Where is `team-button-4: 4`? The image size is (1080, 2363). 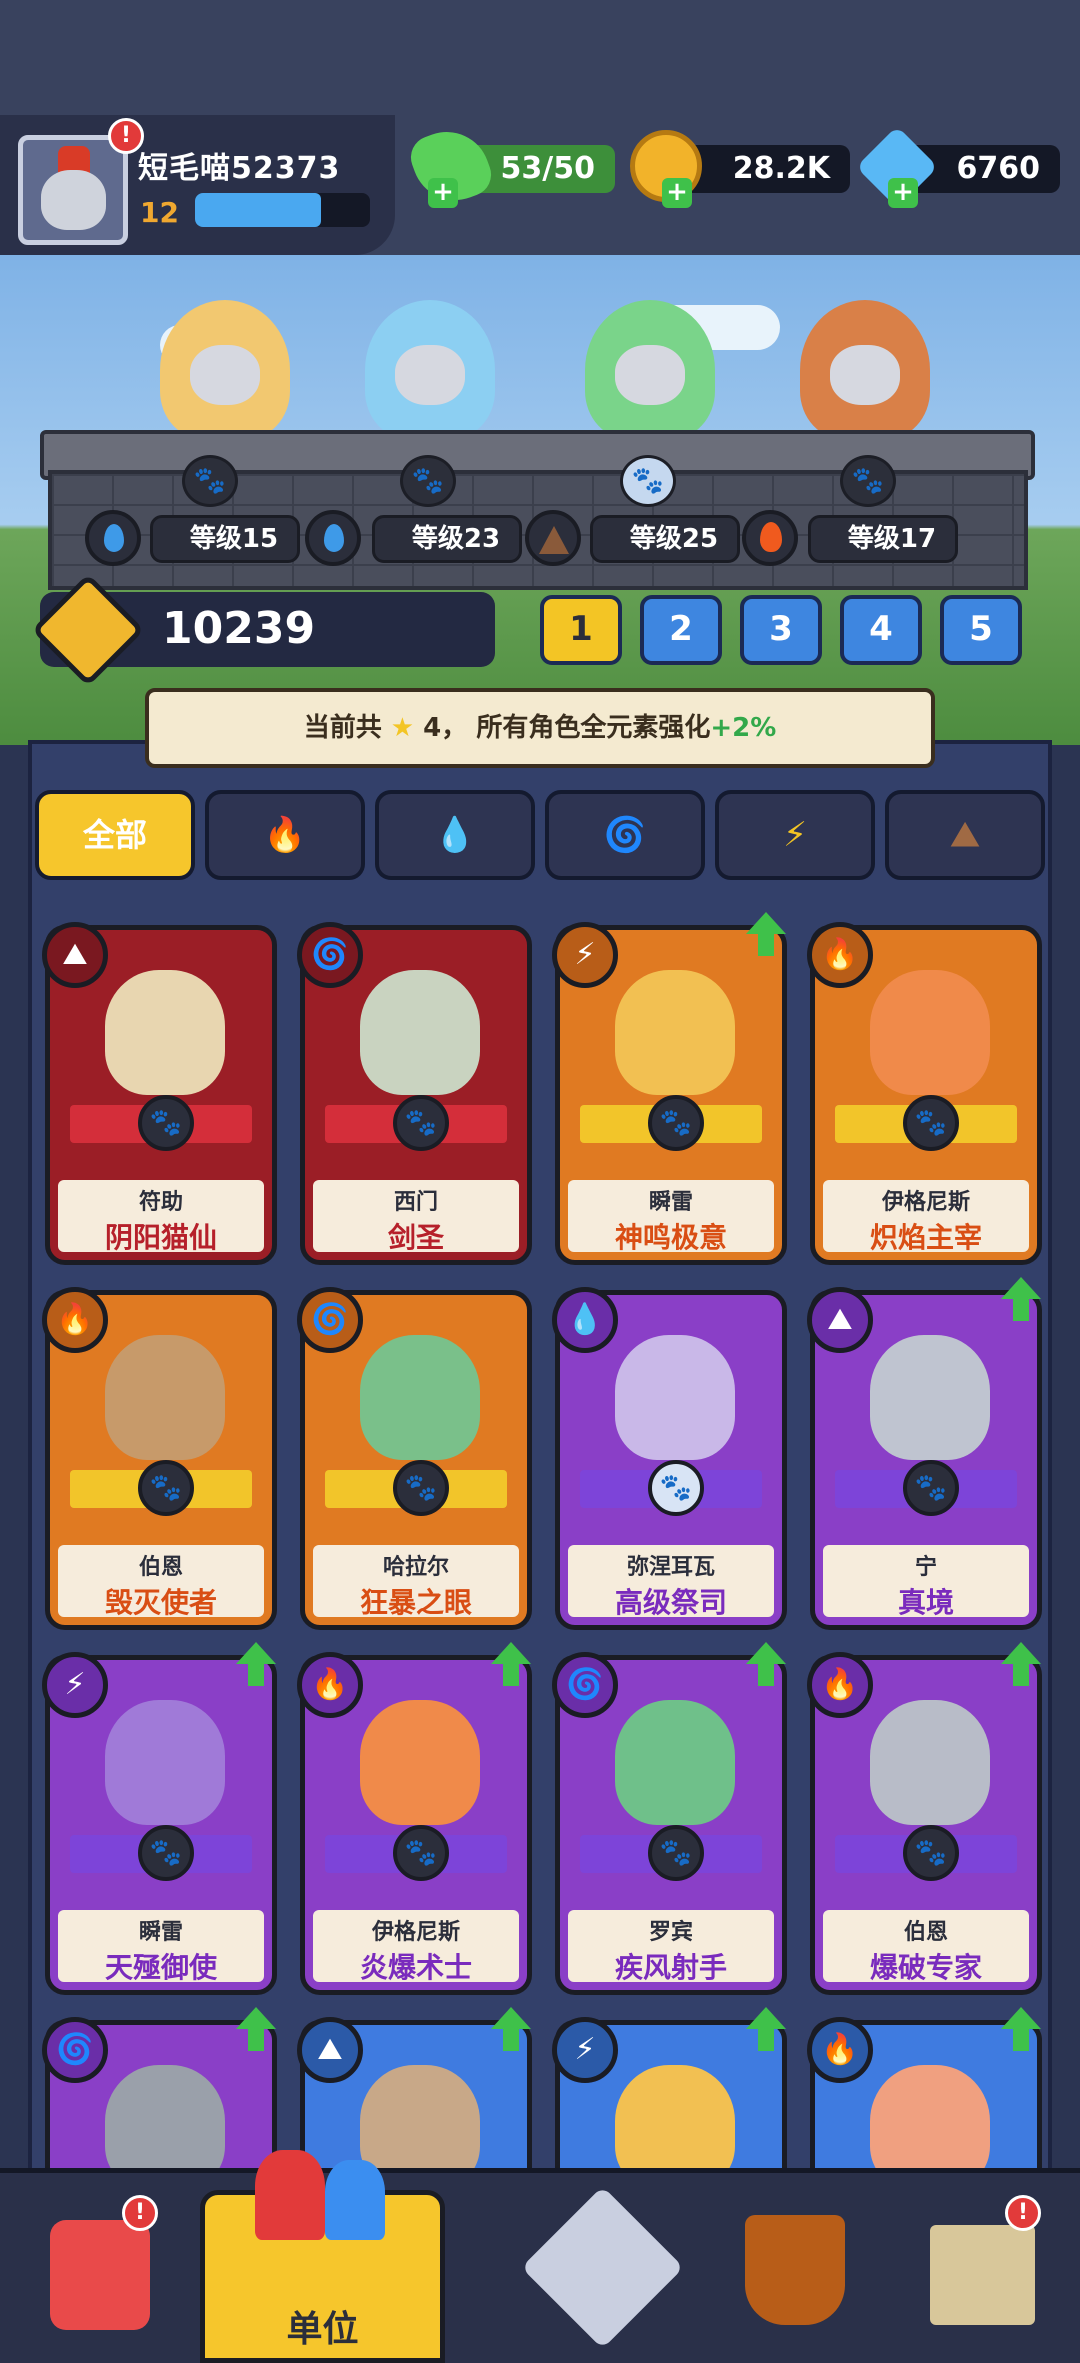
team-button-4: 4 is located at coordinates (881, 630).